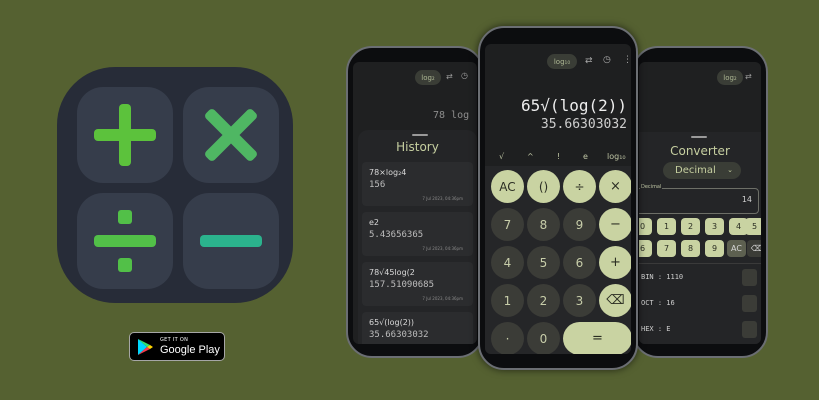 The height and width of the screenshot is (400, 819). I want to click on divide-icon, so click(125, 241).